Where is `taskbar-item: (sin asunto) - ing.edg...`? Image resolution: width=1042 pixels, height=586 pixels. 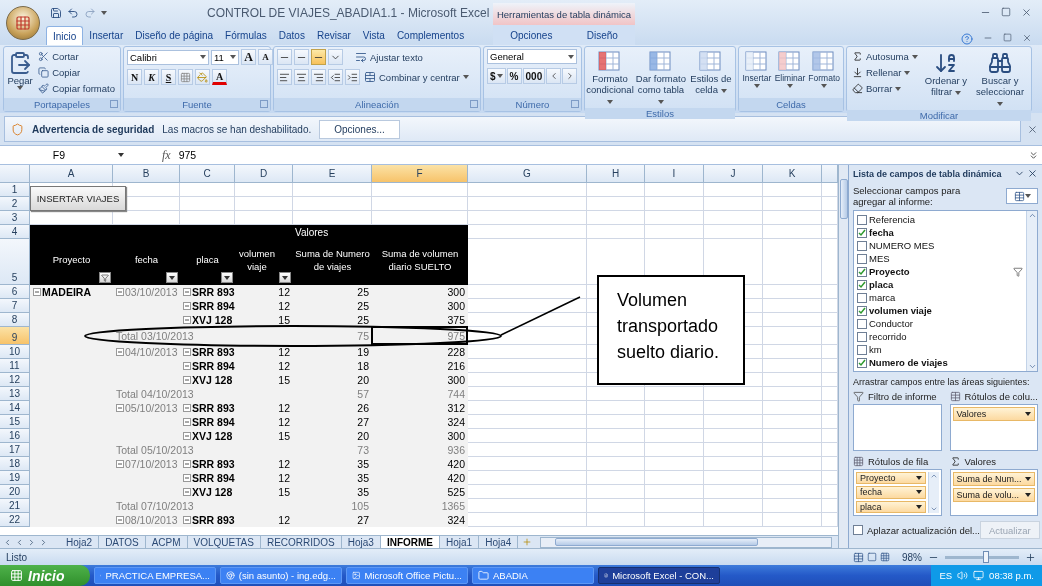
taskbar-item: (sin asunto) - ing.edg... is located at coordinates (281, 575).